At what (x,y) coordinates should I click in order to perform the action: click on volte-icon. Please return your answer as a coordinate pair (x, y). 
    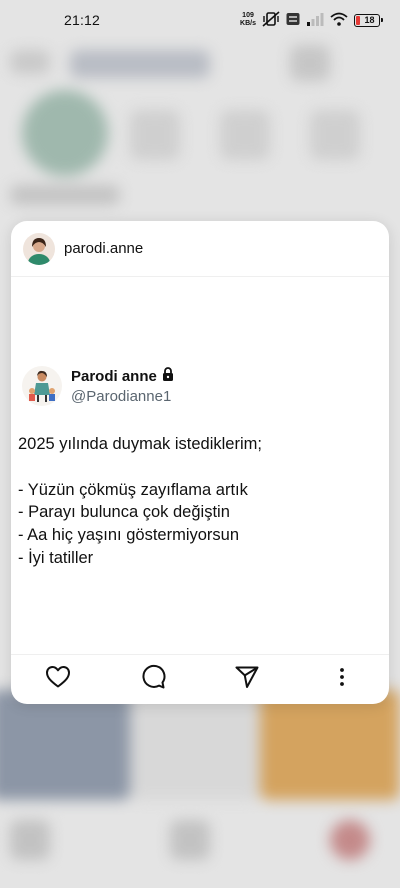
    Looking at the image, I should click on (293, 20).